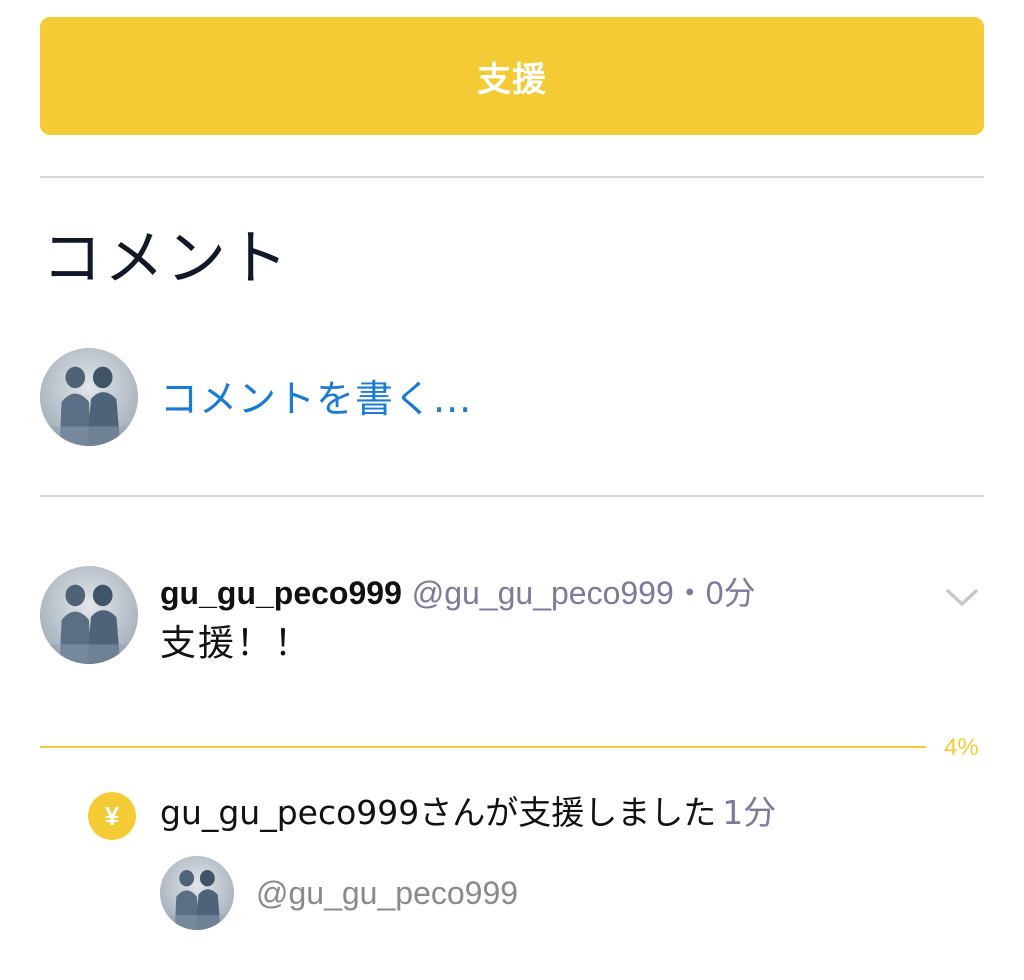 The image size is (1024, 980). I want to click on support-activity-time: 1分, so click(749, 812).